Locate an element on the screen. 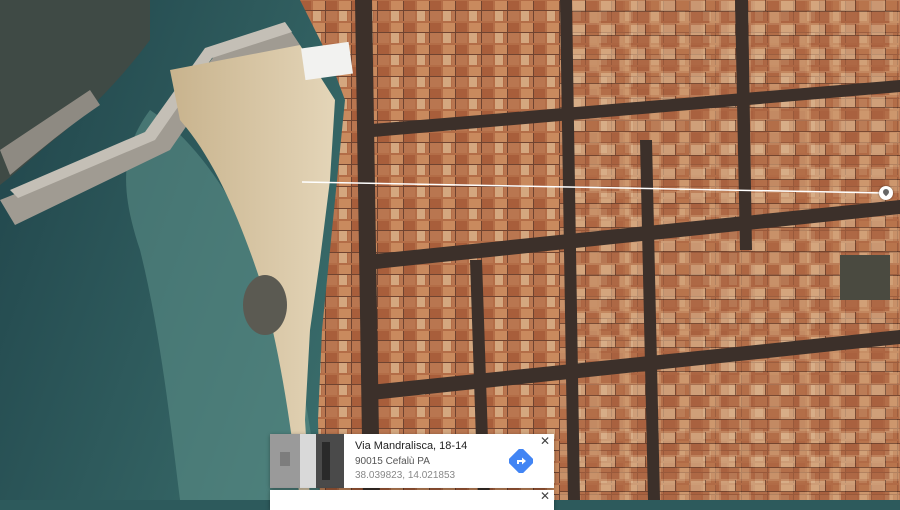 Image resolution: width=900 pixels, height=510 pixels. directions-arrow-icon is located at coordinates (521, 461).